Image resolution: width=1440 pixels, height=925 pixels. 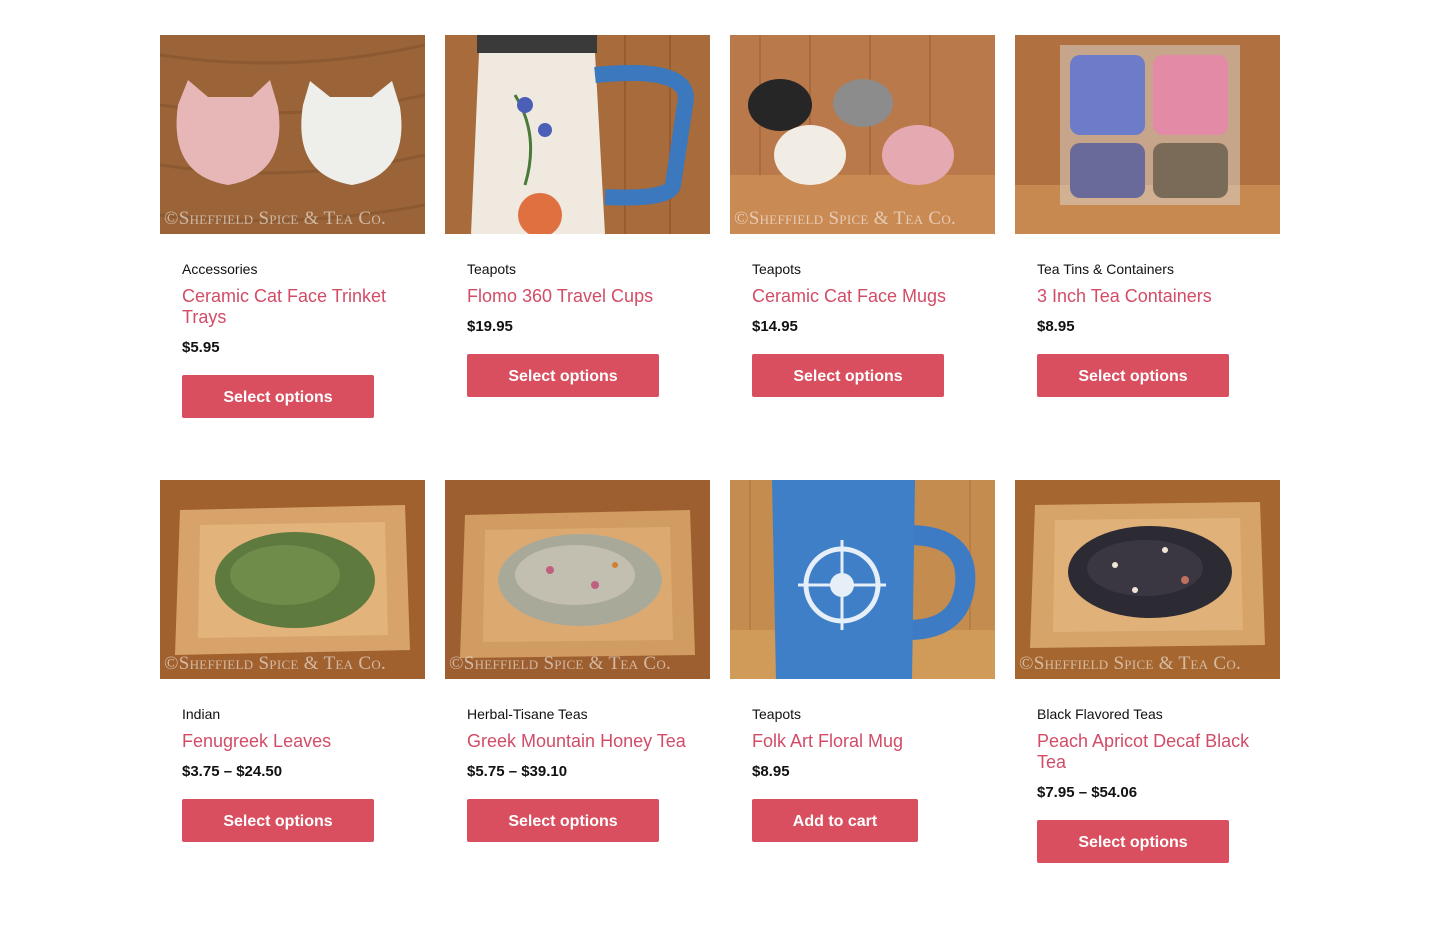 I want to click on product-category: Accessories, so click(x=220, y=269).